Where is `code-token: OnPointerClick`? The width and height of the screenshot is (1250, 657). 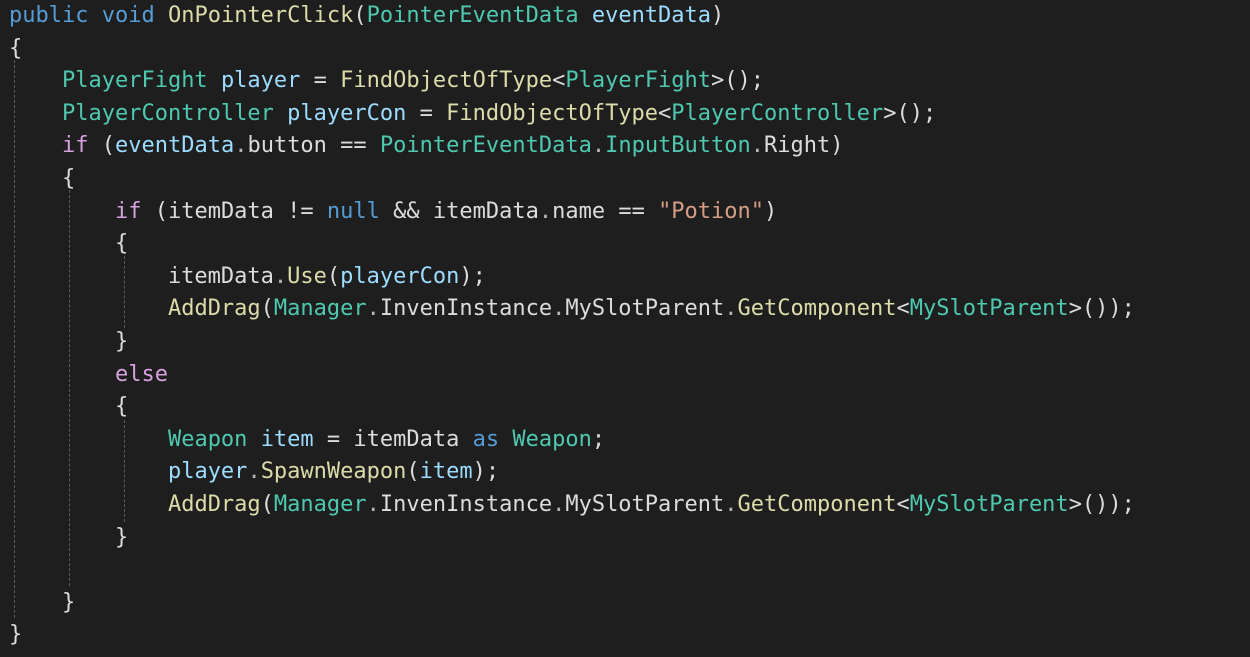 code-token: OnPointerClick is located at coordinates (260, 15).